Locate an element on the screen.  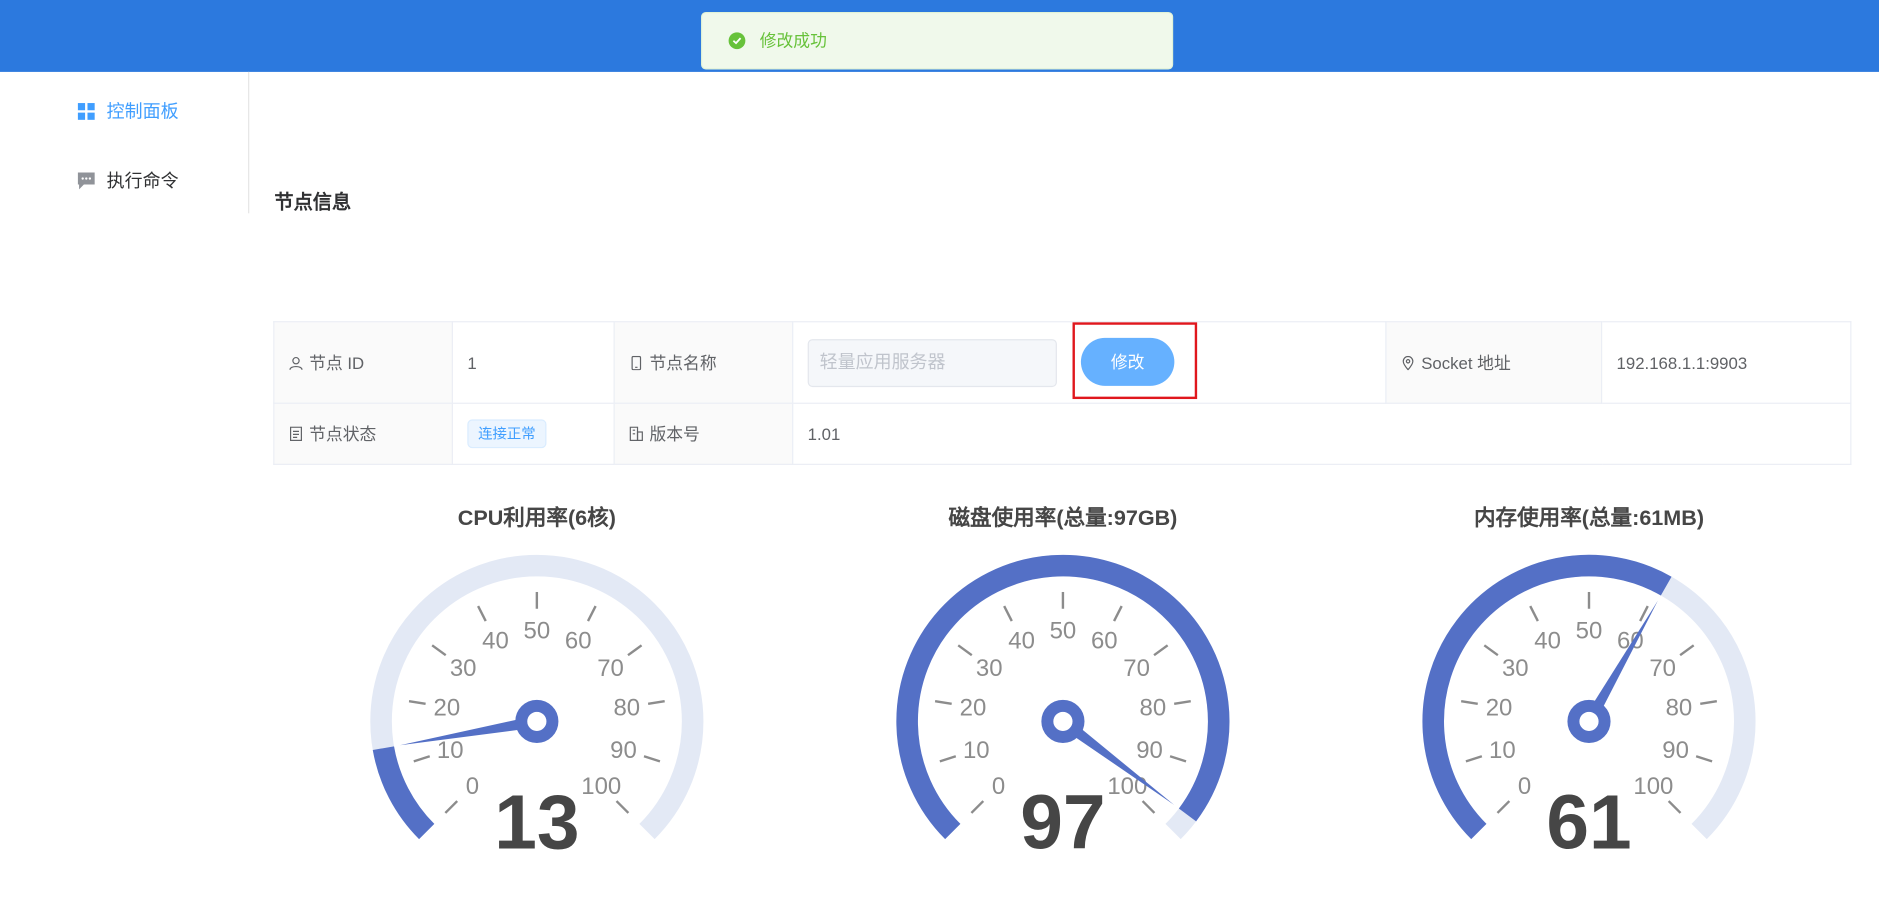
check-circle-icon is located at coordinates (737, 41).